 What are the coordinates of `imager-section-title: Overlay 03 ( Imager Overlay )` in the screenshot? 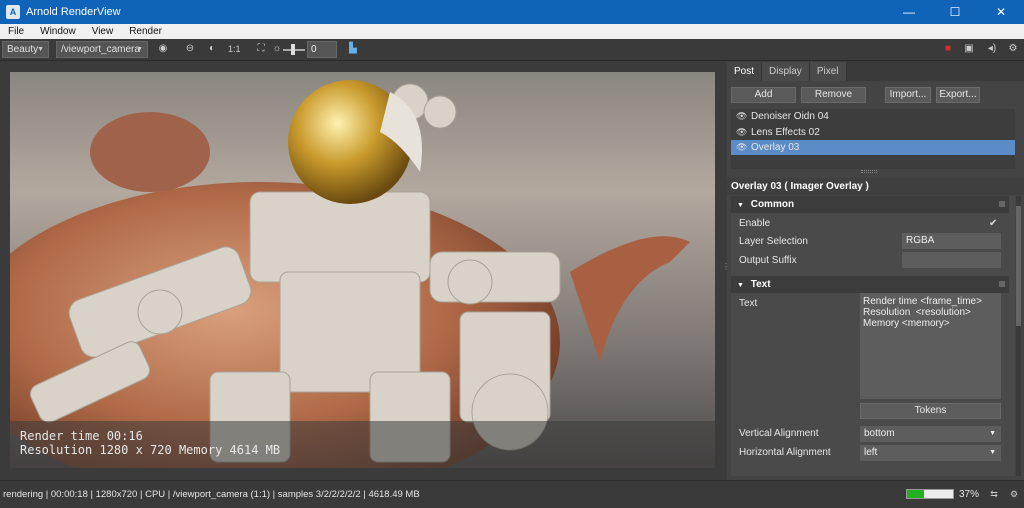 It's located at (875, 186).